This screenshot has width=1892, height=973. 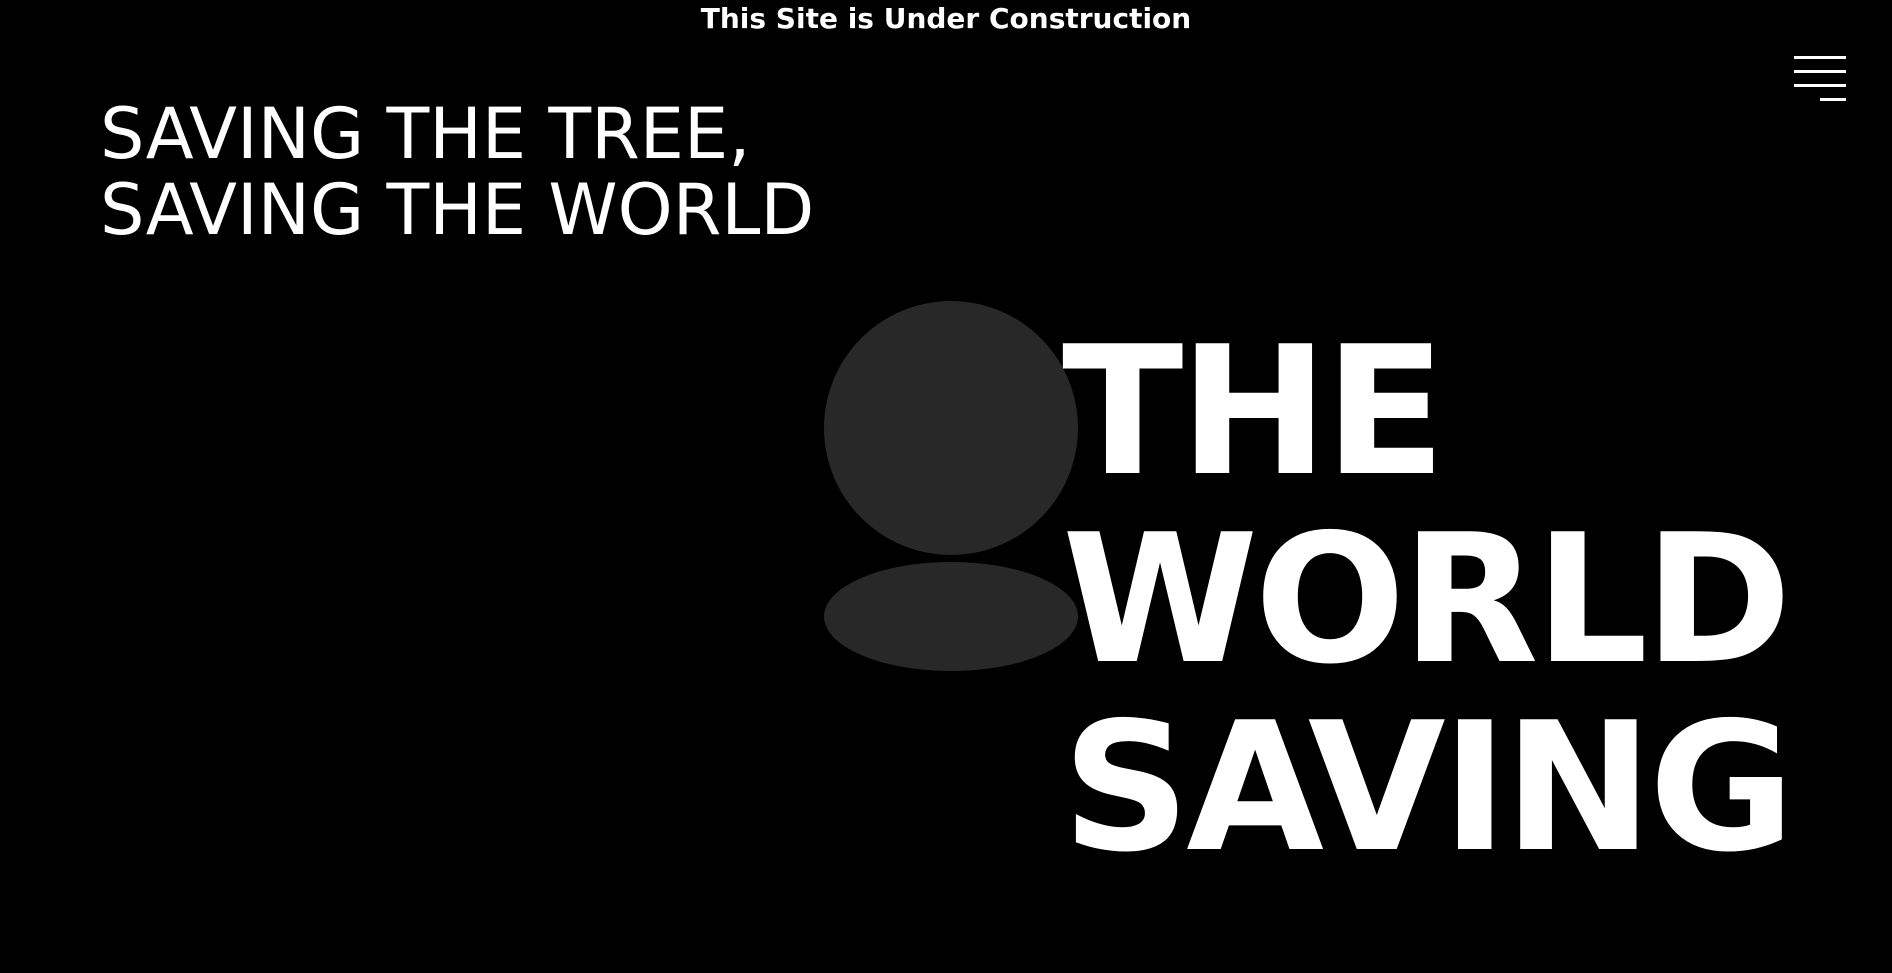 What do you see at coordinates (425, 134) in the screenshot?
I see `tagline-line-1: SAVING THE TREE,` at bounding box center [425, 134].